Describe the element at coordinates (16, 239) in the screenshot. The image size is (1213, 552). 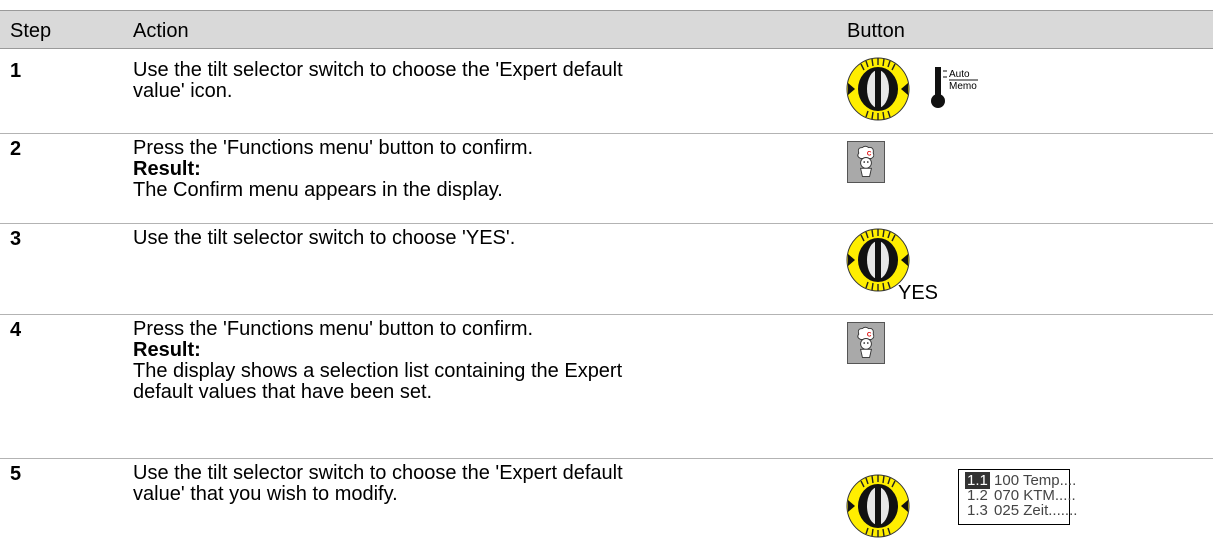
I see `step-number: 3` at that location.